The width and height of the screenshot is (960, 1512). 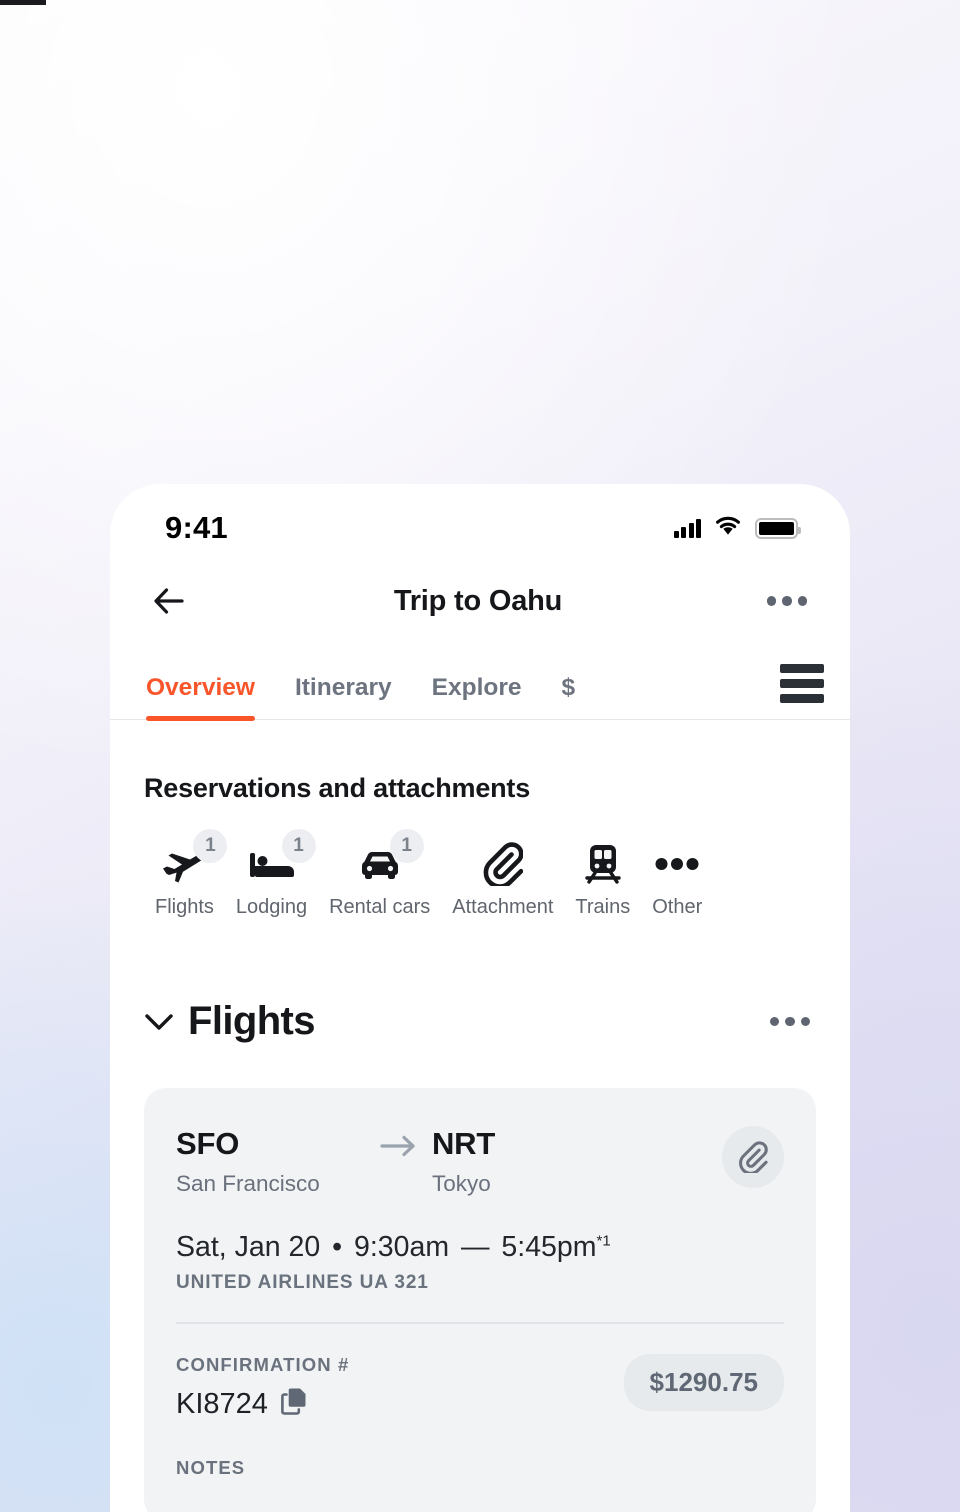 What do you see at coordinates (461, 1183) in the screenshot?
I see `destination-city: Tokyo` at bounding box center [461, 1183].